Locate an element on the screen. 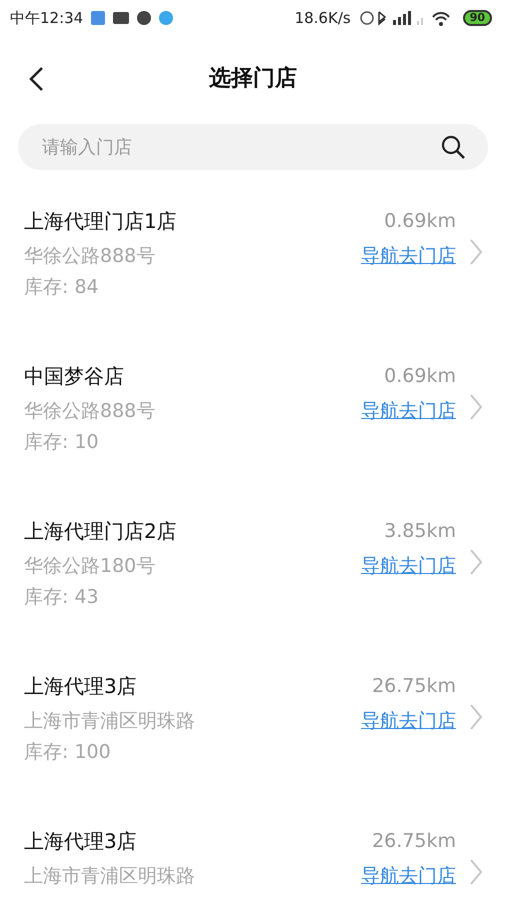  network-speed: 18.6K/s is located at coordinates (322, 18).